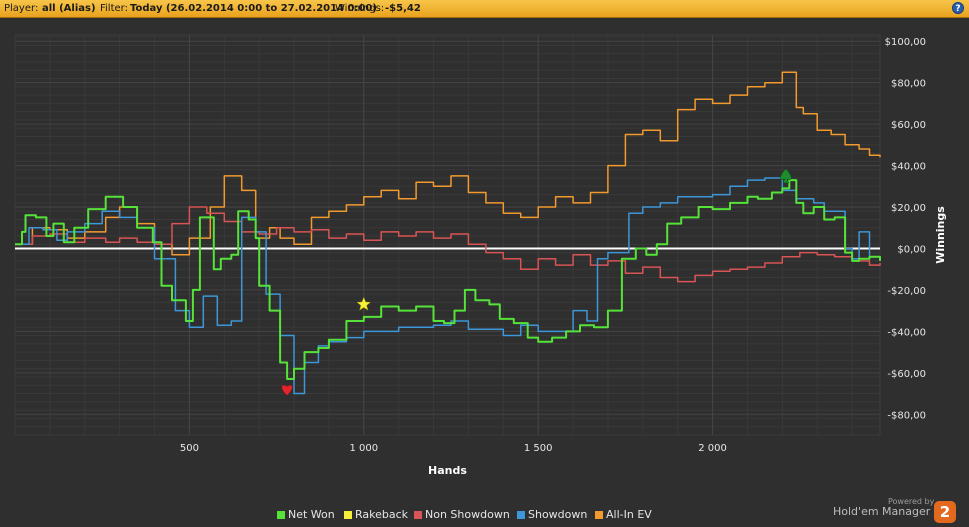 Image resolution: width=969 pixels, height=527 pixels. Describe the element at coordinates (403, 8) in the screenshot. I see `winnings-value: -$5,42` at that location.